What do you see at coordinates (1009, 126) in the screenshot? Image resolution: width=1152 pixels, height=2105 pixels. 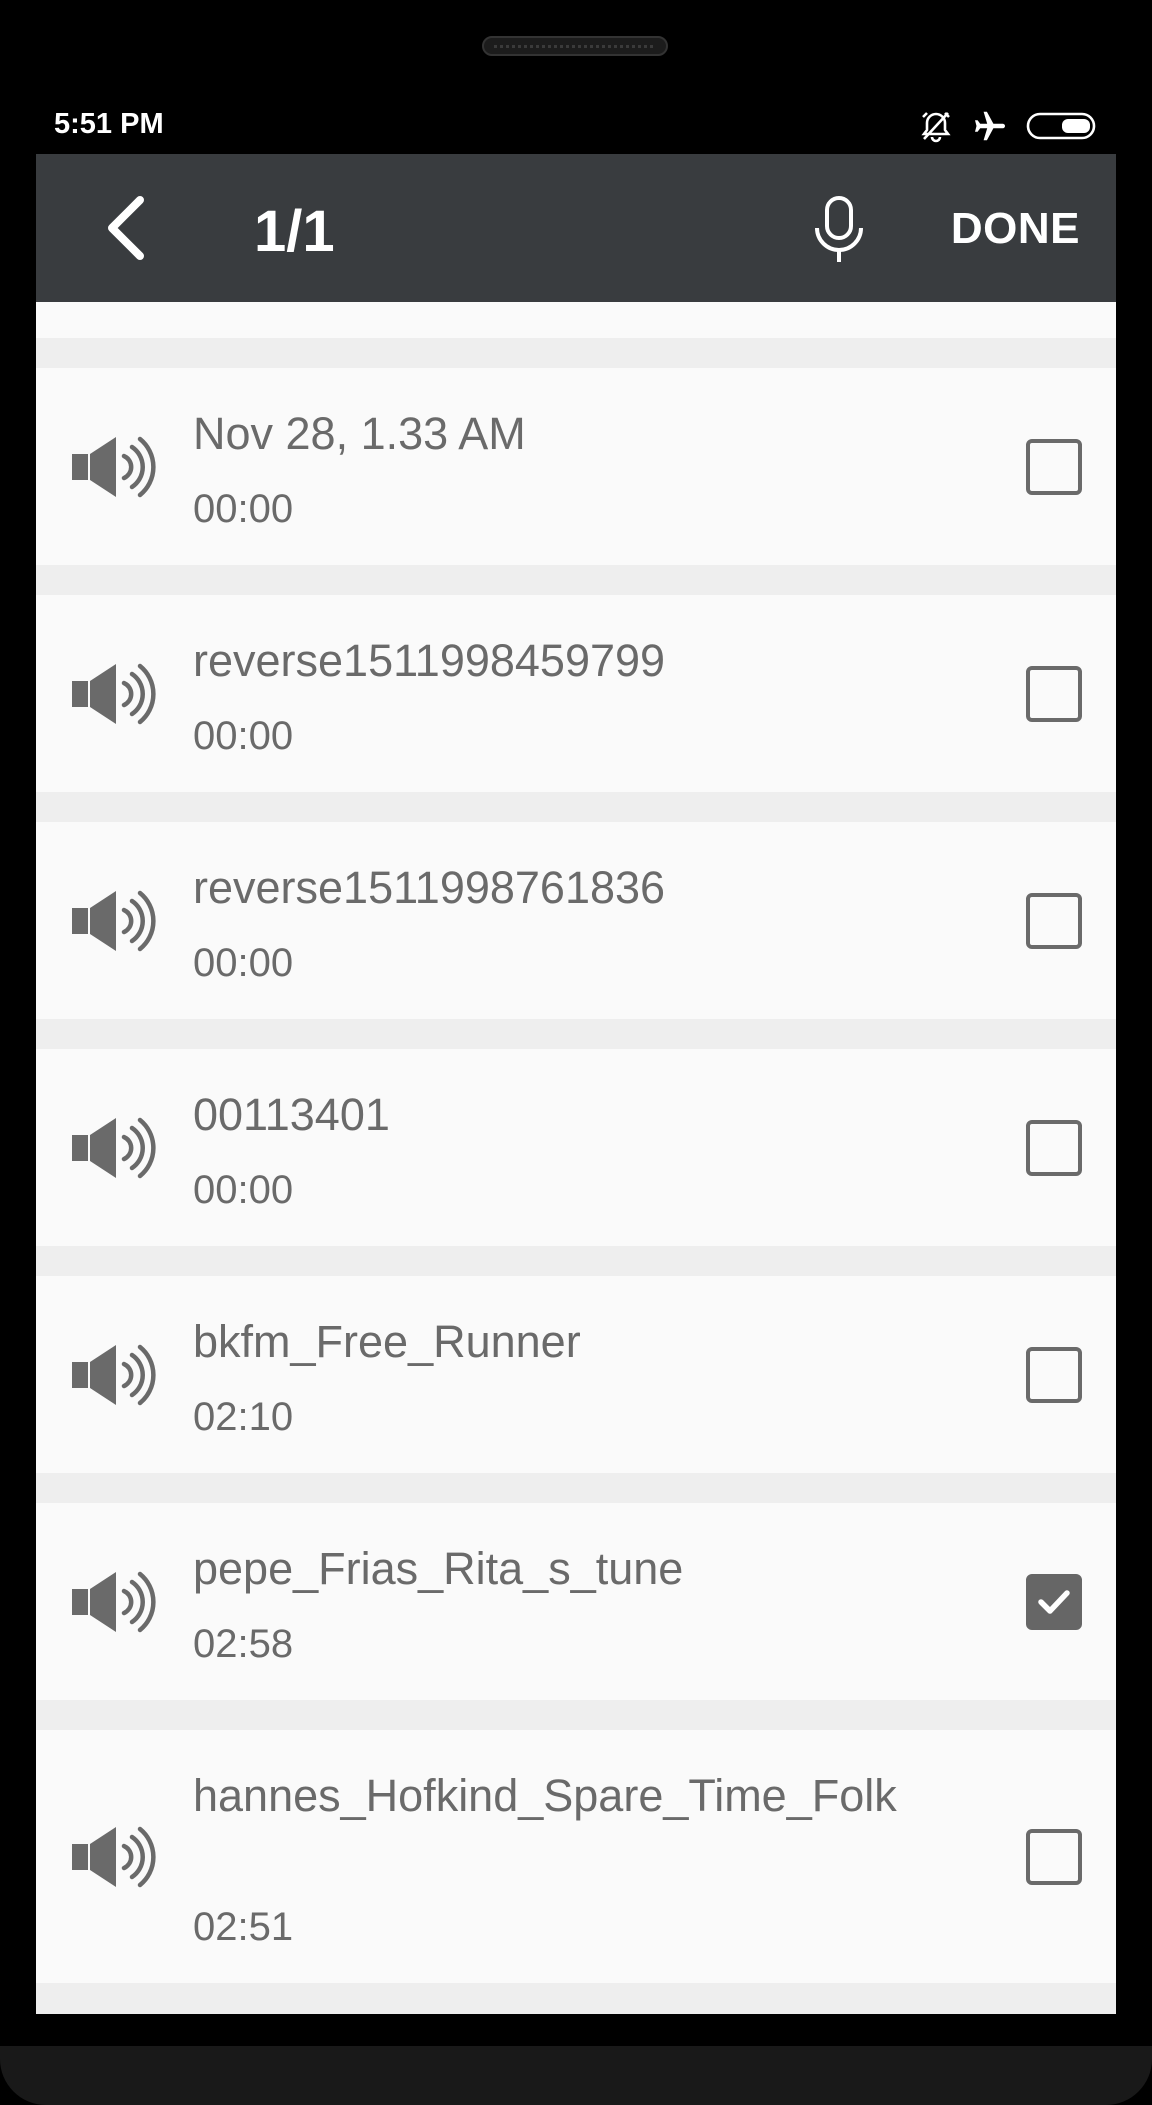 I see `status-icons` at bounding box center [1009, 126].